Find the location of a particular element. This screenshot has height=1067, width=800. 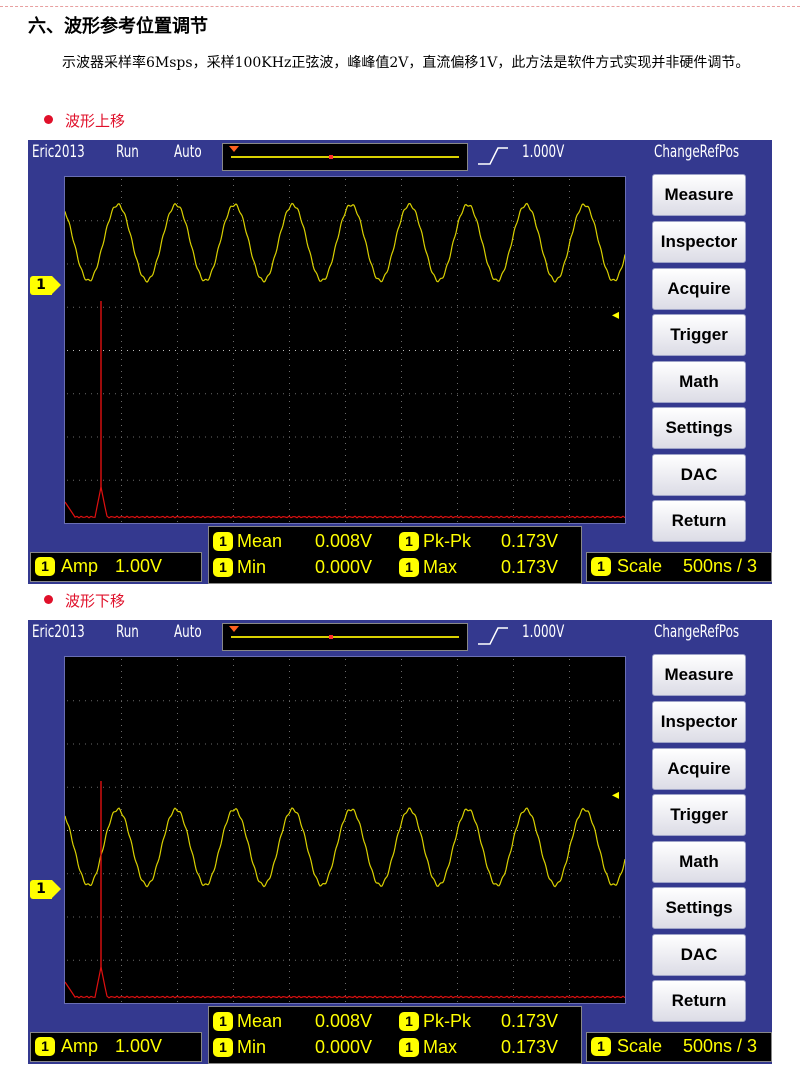

section-heading: 六、波形参考位置调节 is located at coordinates (118, 26).